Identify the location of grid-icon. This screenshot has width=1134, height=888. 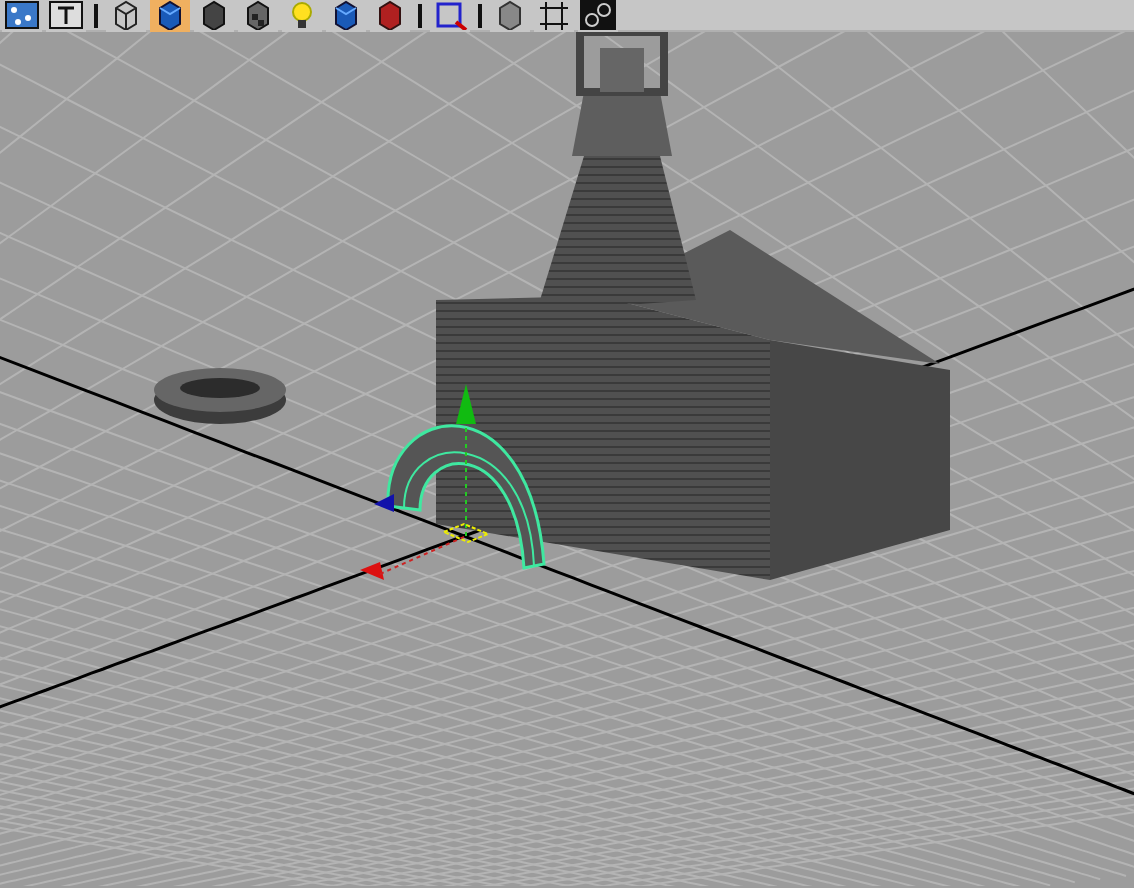
(22, 15).